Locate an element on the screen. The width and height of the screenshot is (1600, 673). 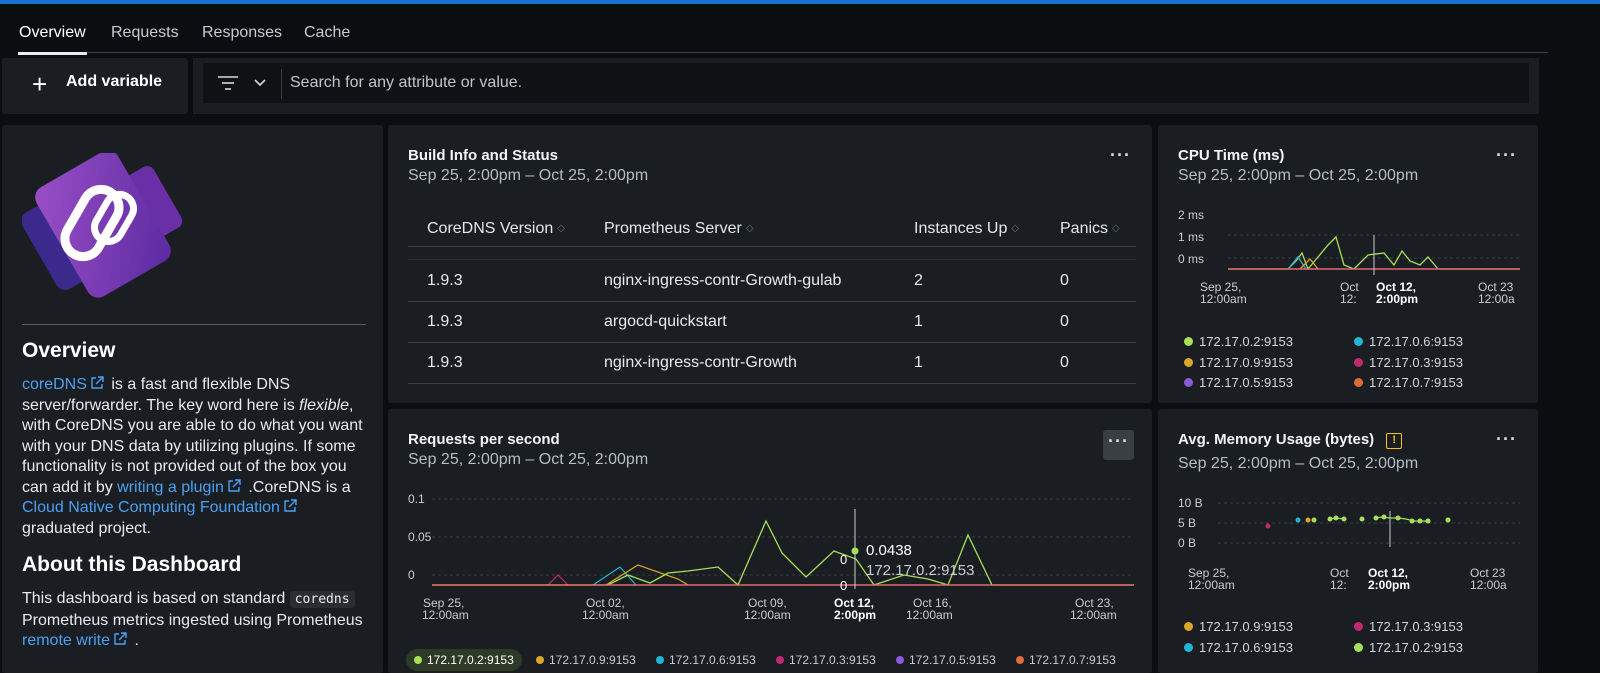
warning-icon: ! is located at coordinates (1394, 441).